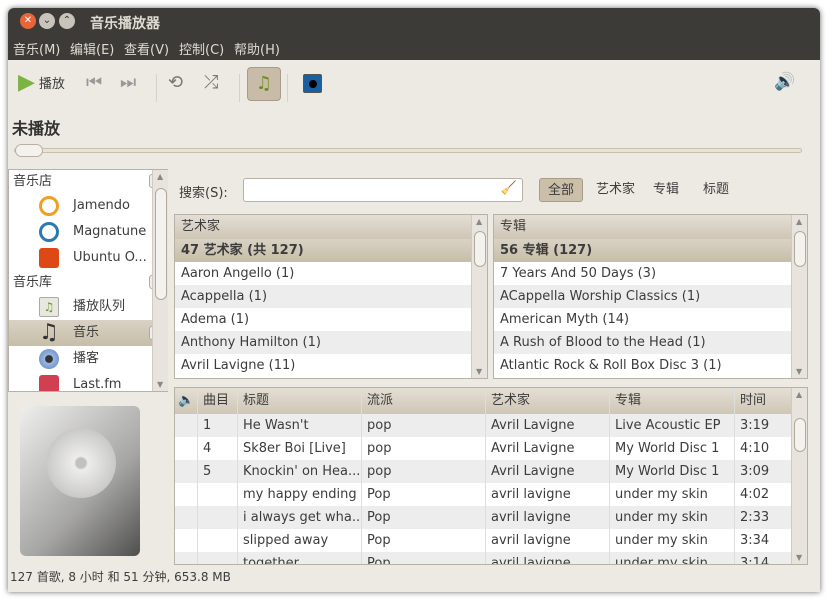  I want to click on sidebar-scrollbar: ▲ ▼, so click(160, 280).